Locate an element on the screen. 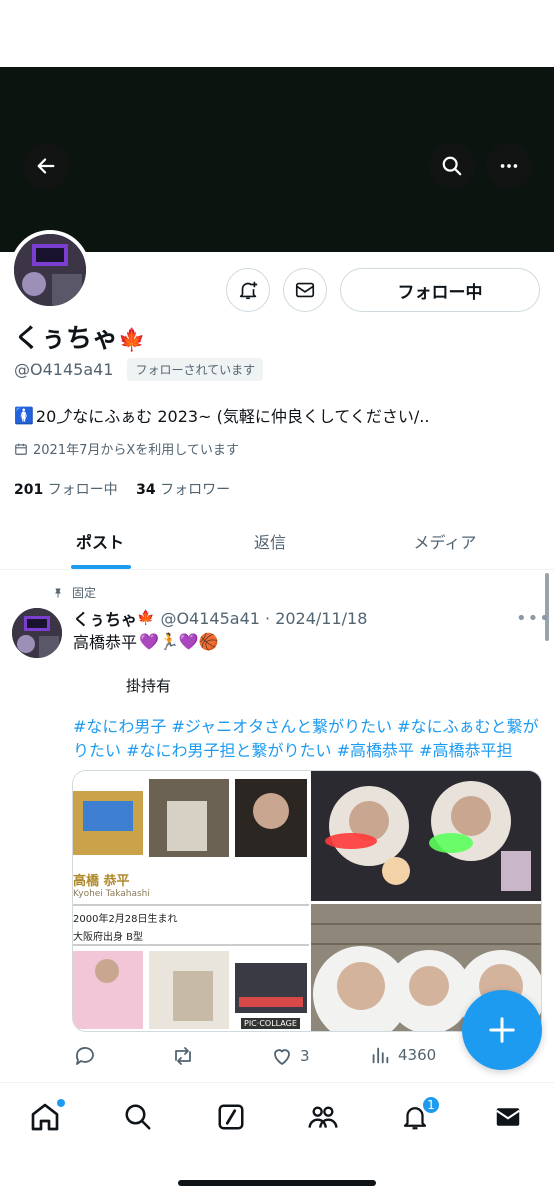 The width and height of the screenshot is (554, 1200). post-avatar is located at coordinates (37, 633).